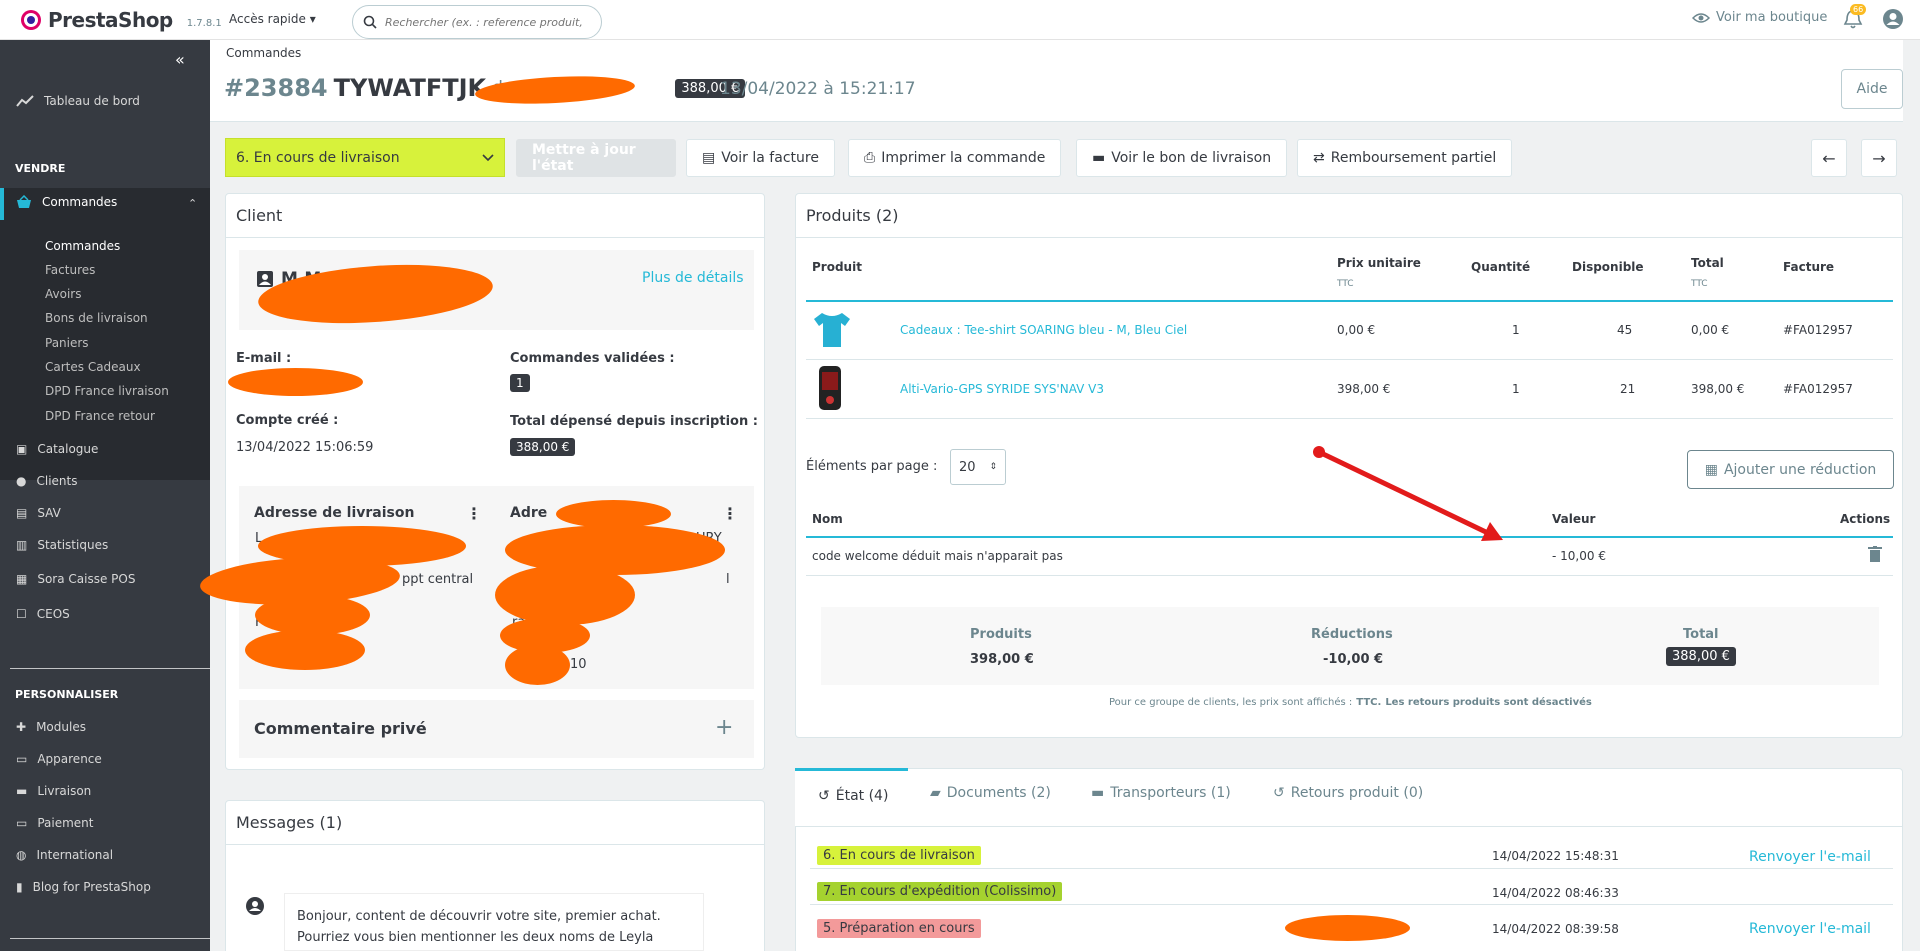  I want to click on billing-address-menu-icon: ⋮, so click(730, 513).